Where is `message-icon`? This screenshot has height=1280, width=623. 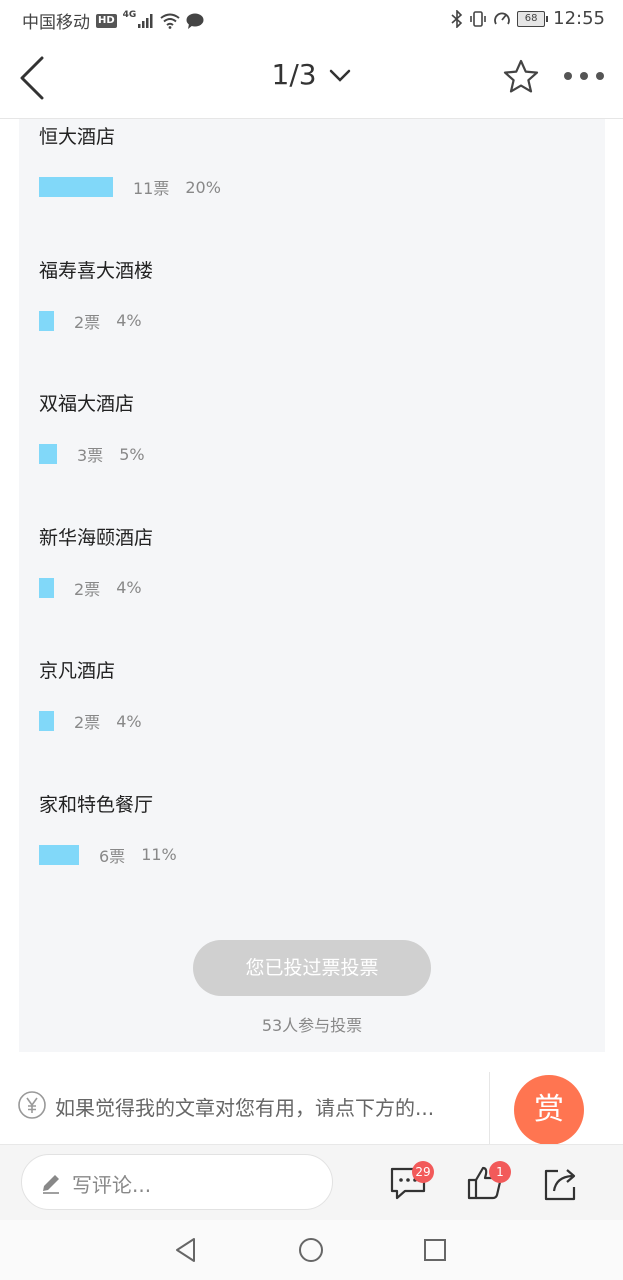 message-icon is located at coordinates (195, 21).